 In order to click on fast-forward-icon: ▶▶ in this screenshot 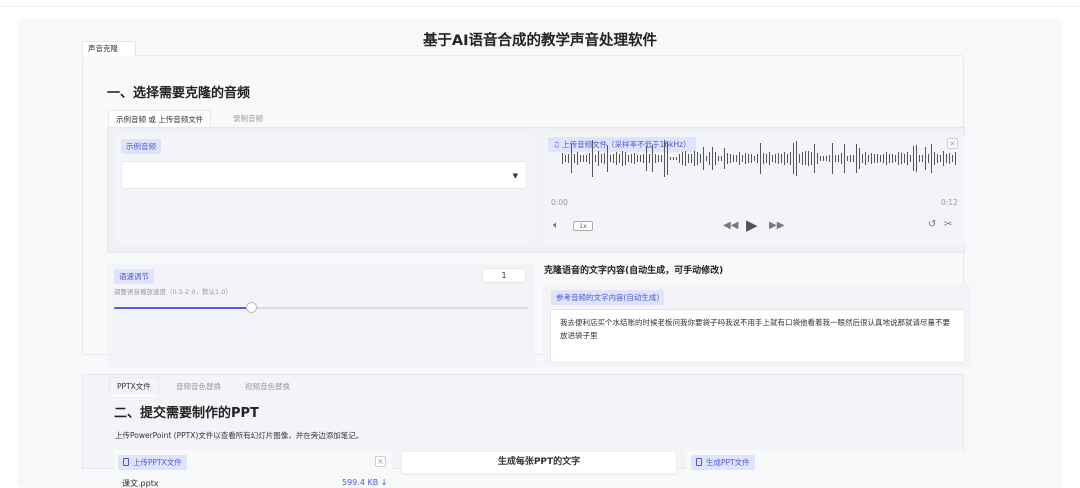, I will do `click(776, 225)`.